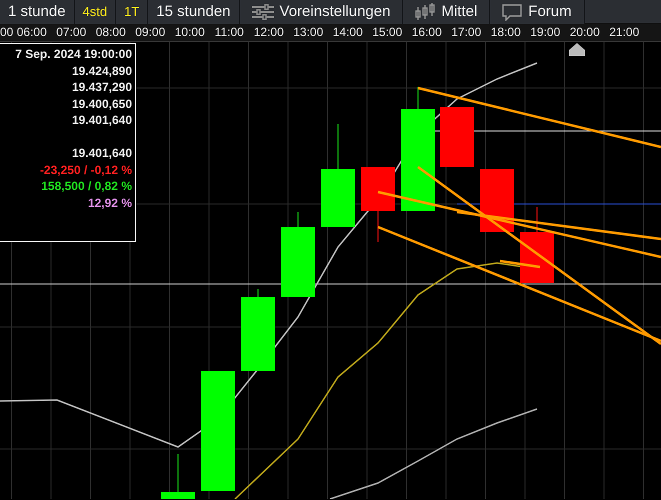 This screenshot has width=661, height=500. Describe the element at coordinates (506, 32) in the screenshot. I see `time-label: 18:00` at that location.